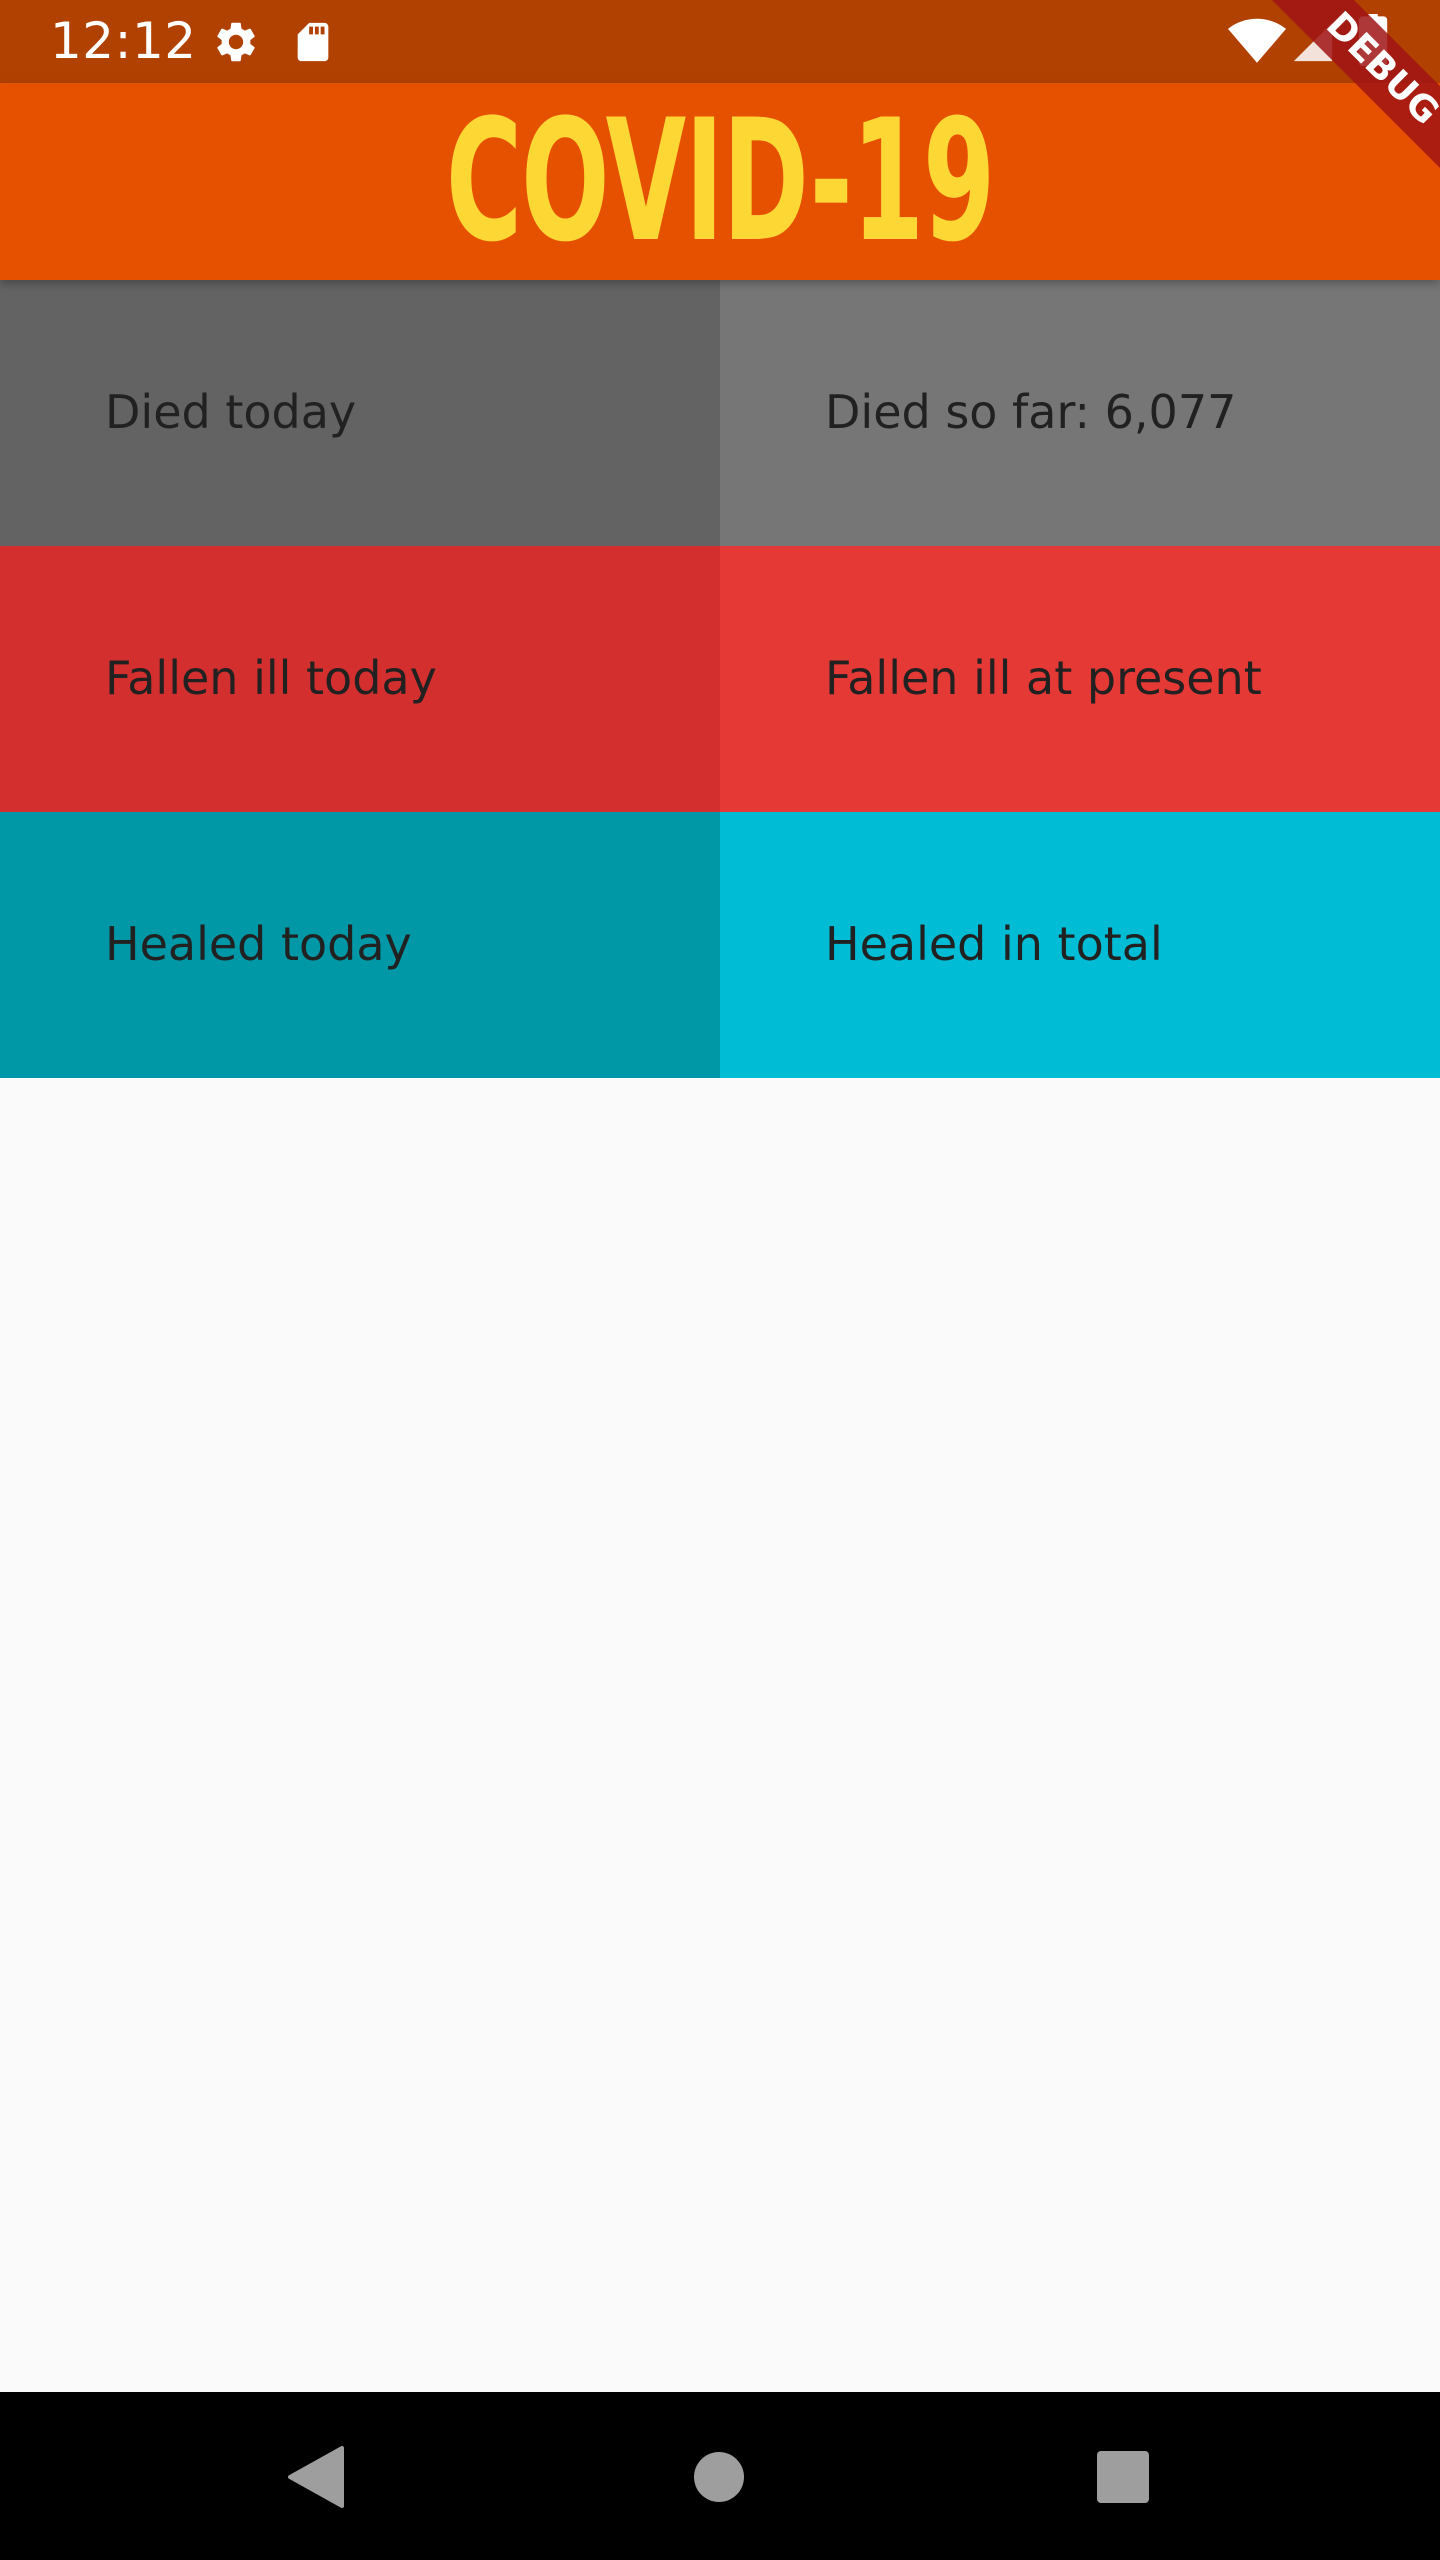  What do you see at coordinates (1031, 412) in the screenshot?
I see `died-so-far-label: Died so far: 6,077` at bounding box center [1031, 412].